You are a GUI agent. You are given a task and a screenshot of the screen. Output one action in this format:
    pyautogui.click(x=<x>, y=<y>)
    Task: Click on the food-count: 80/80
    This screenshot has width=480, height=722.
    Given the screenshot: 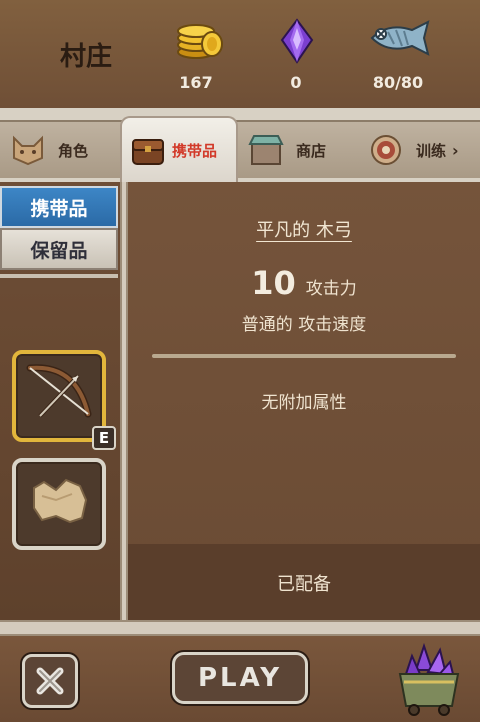 What is the action you would take?
    pyautogui.click(x=398, y=82)
    